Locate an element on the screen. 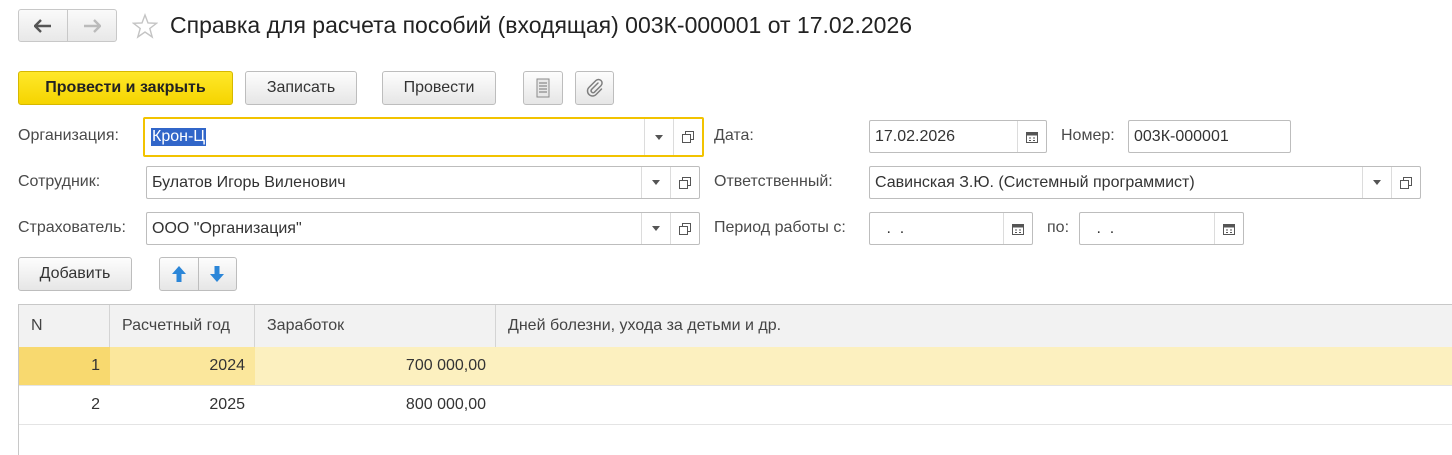 The image size is (1452, 455). attach-file-button is located at coordinates (594, 88).